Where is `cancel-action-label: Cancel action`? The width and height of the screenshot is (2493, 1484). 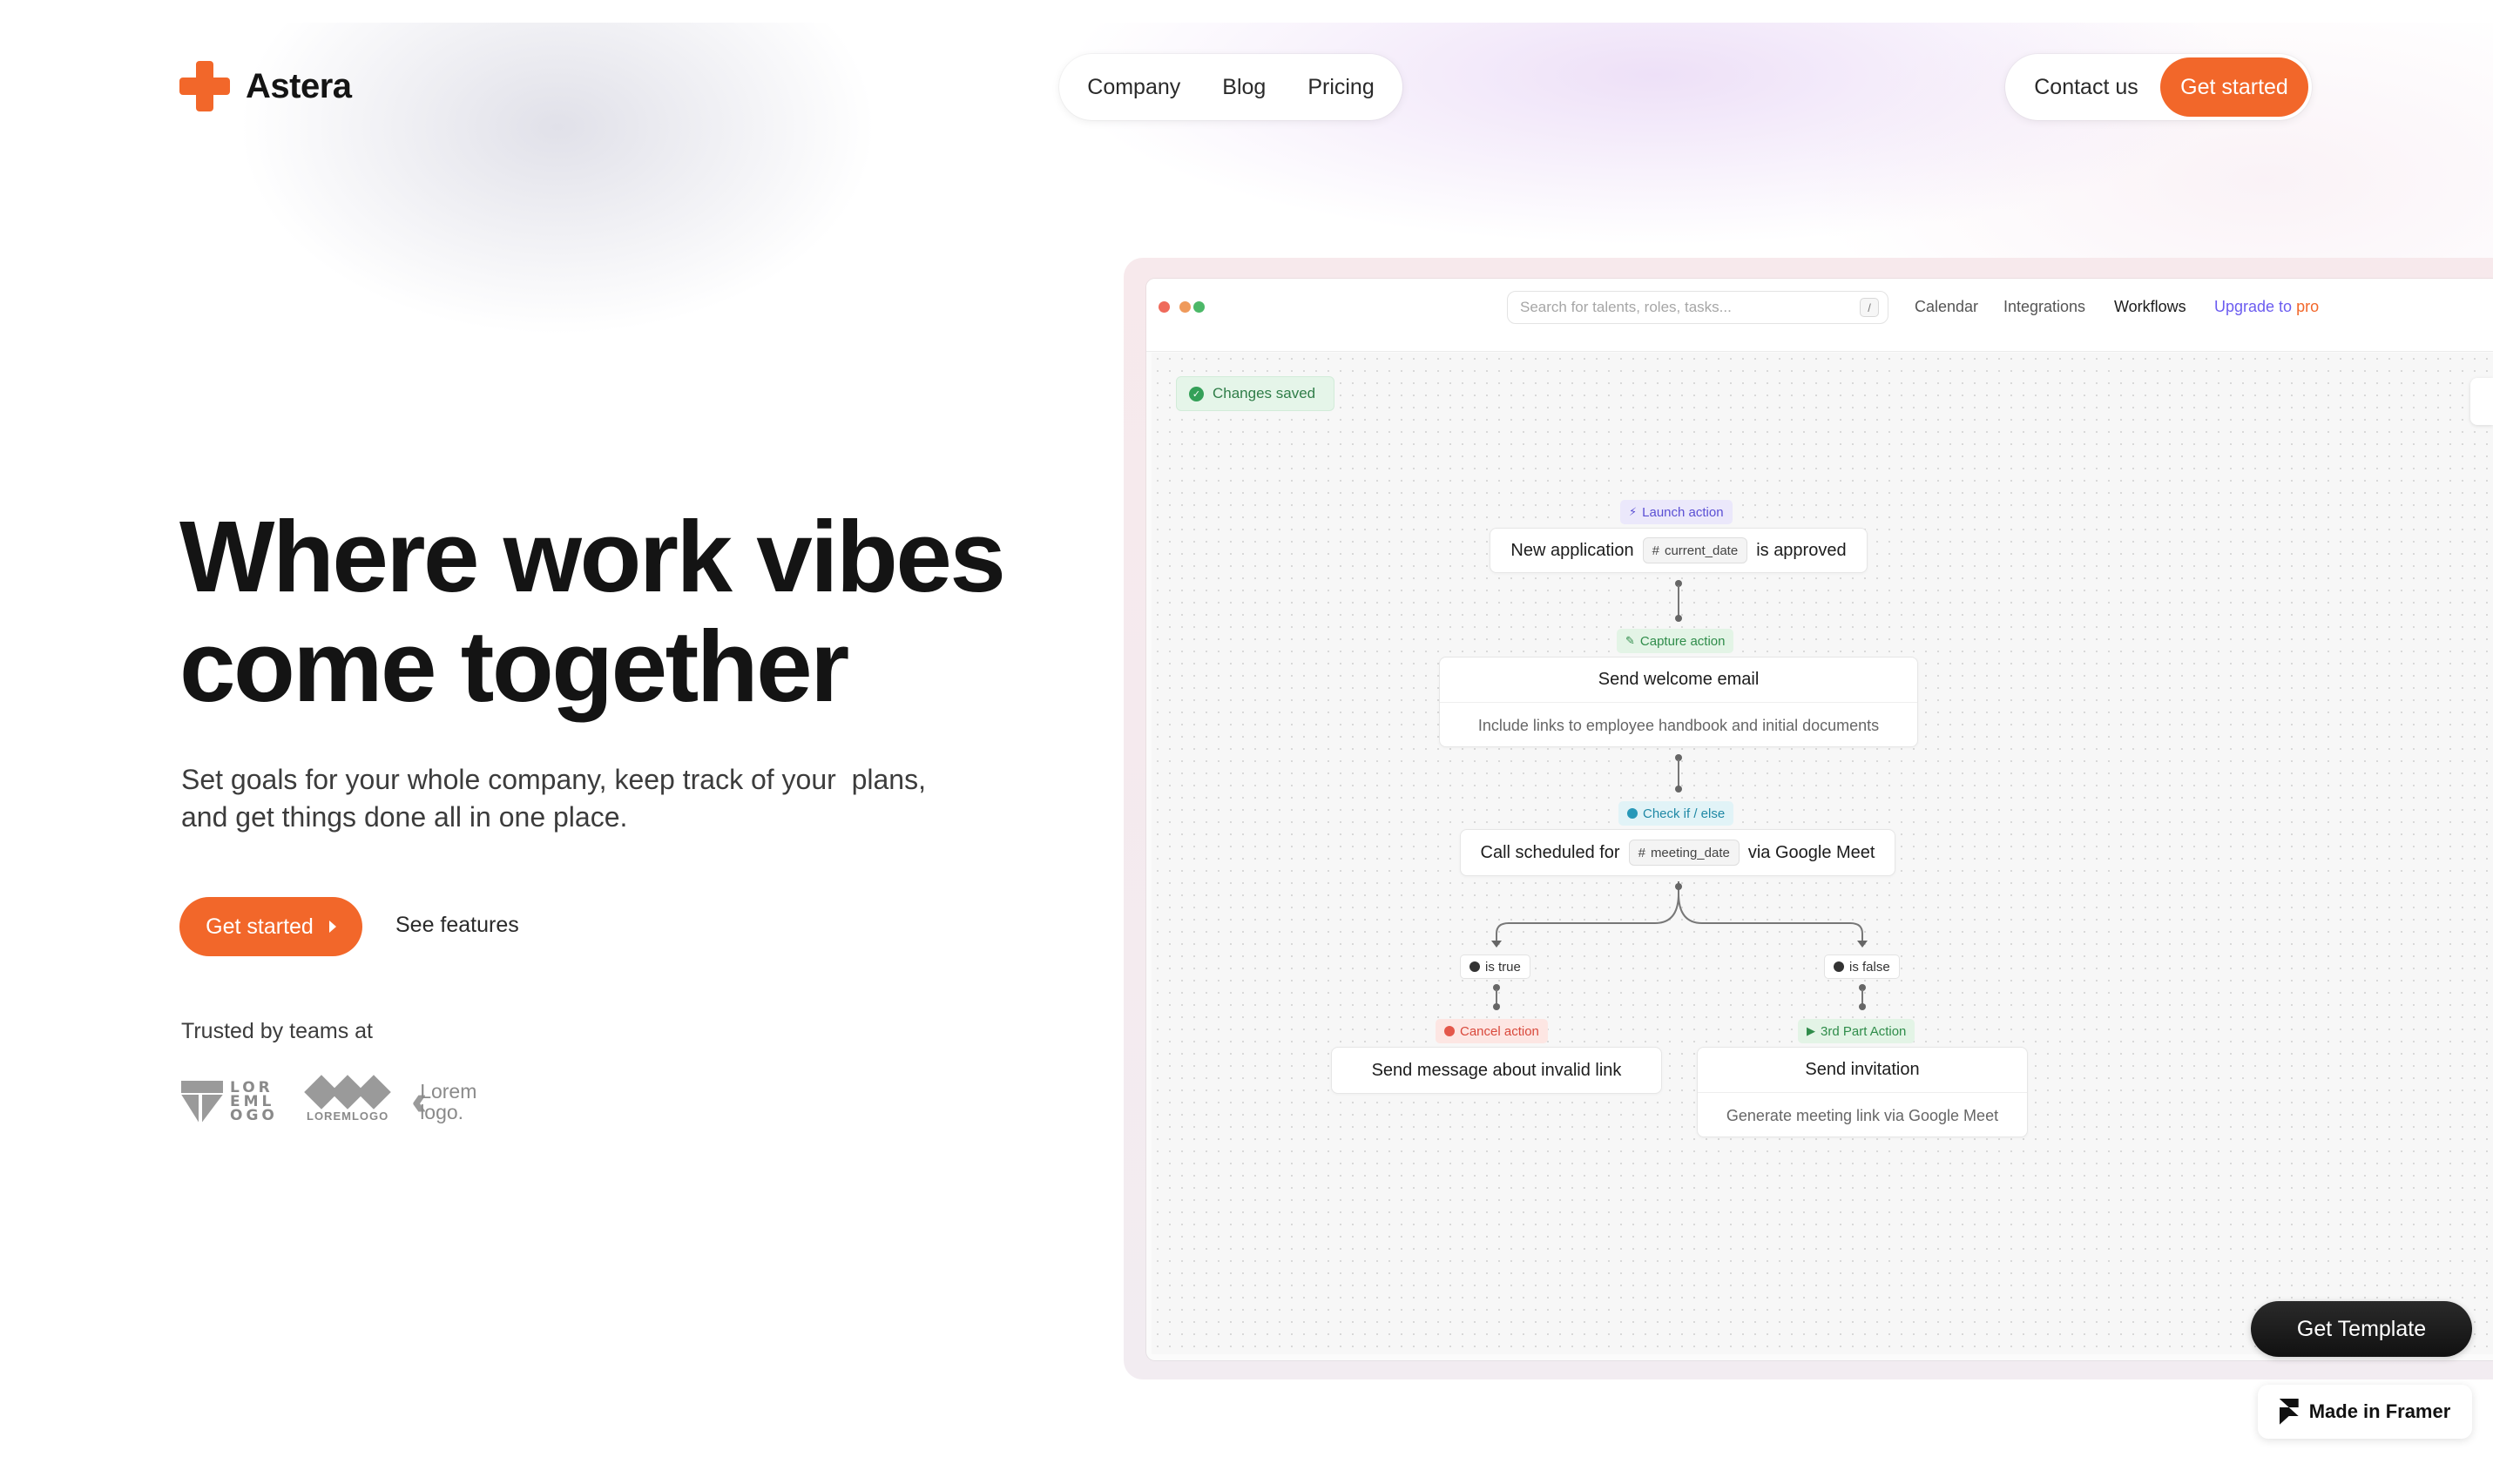 cancel-action-label: Cancel action is located at coordinates (1499, 1031).